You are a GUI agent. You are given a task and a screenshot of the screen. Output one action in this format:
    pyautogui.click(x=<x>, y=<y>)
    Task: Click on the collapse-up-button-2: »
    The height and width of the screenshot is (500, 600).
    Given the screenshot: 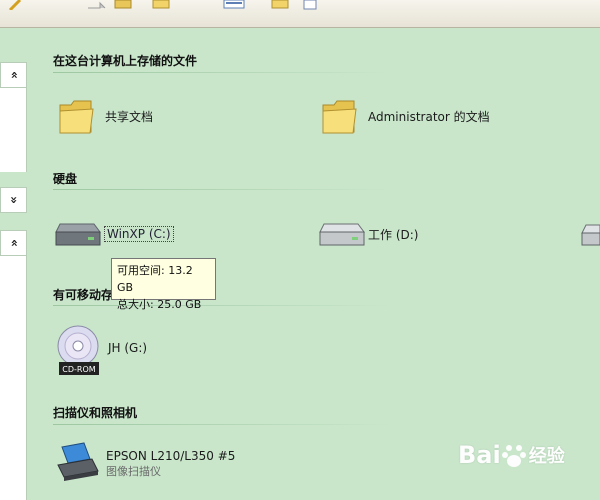 What is the action you would take?
    pyautogui.click(x=13, y=243)
    